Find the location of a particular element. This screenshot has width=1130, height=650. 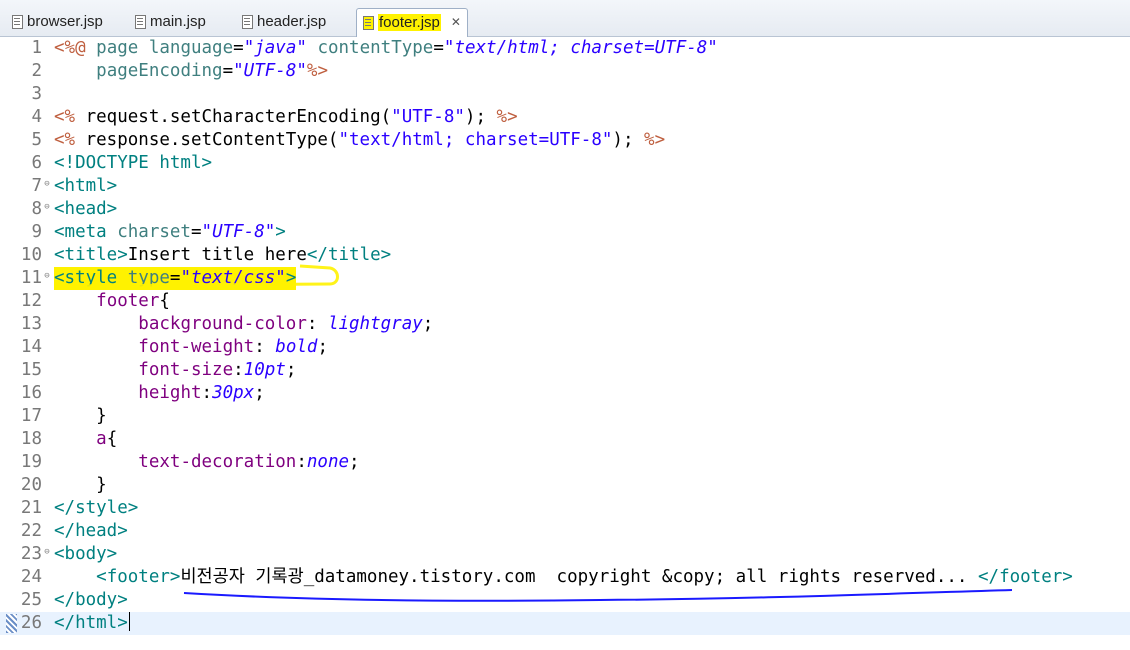

text-caret is located at coordinates (129, 621).